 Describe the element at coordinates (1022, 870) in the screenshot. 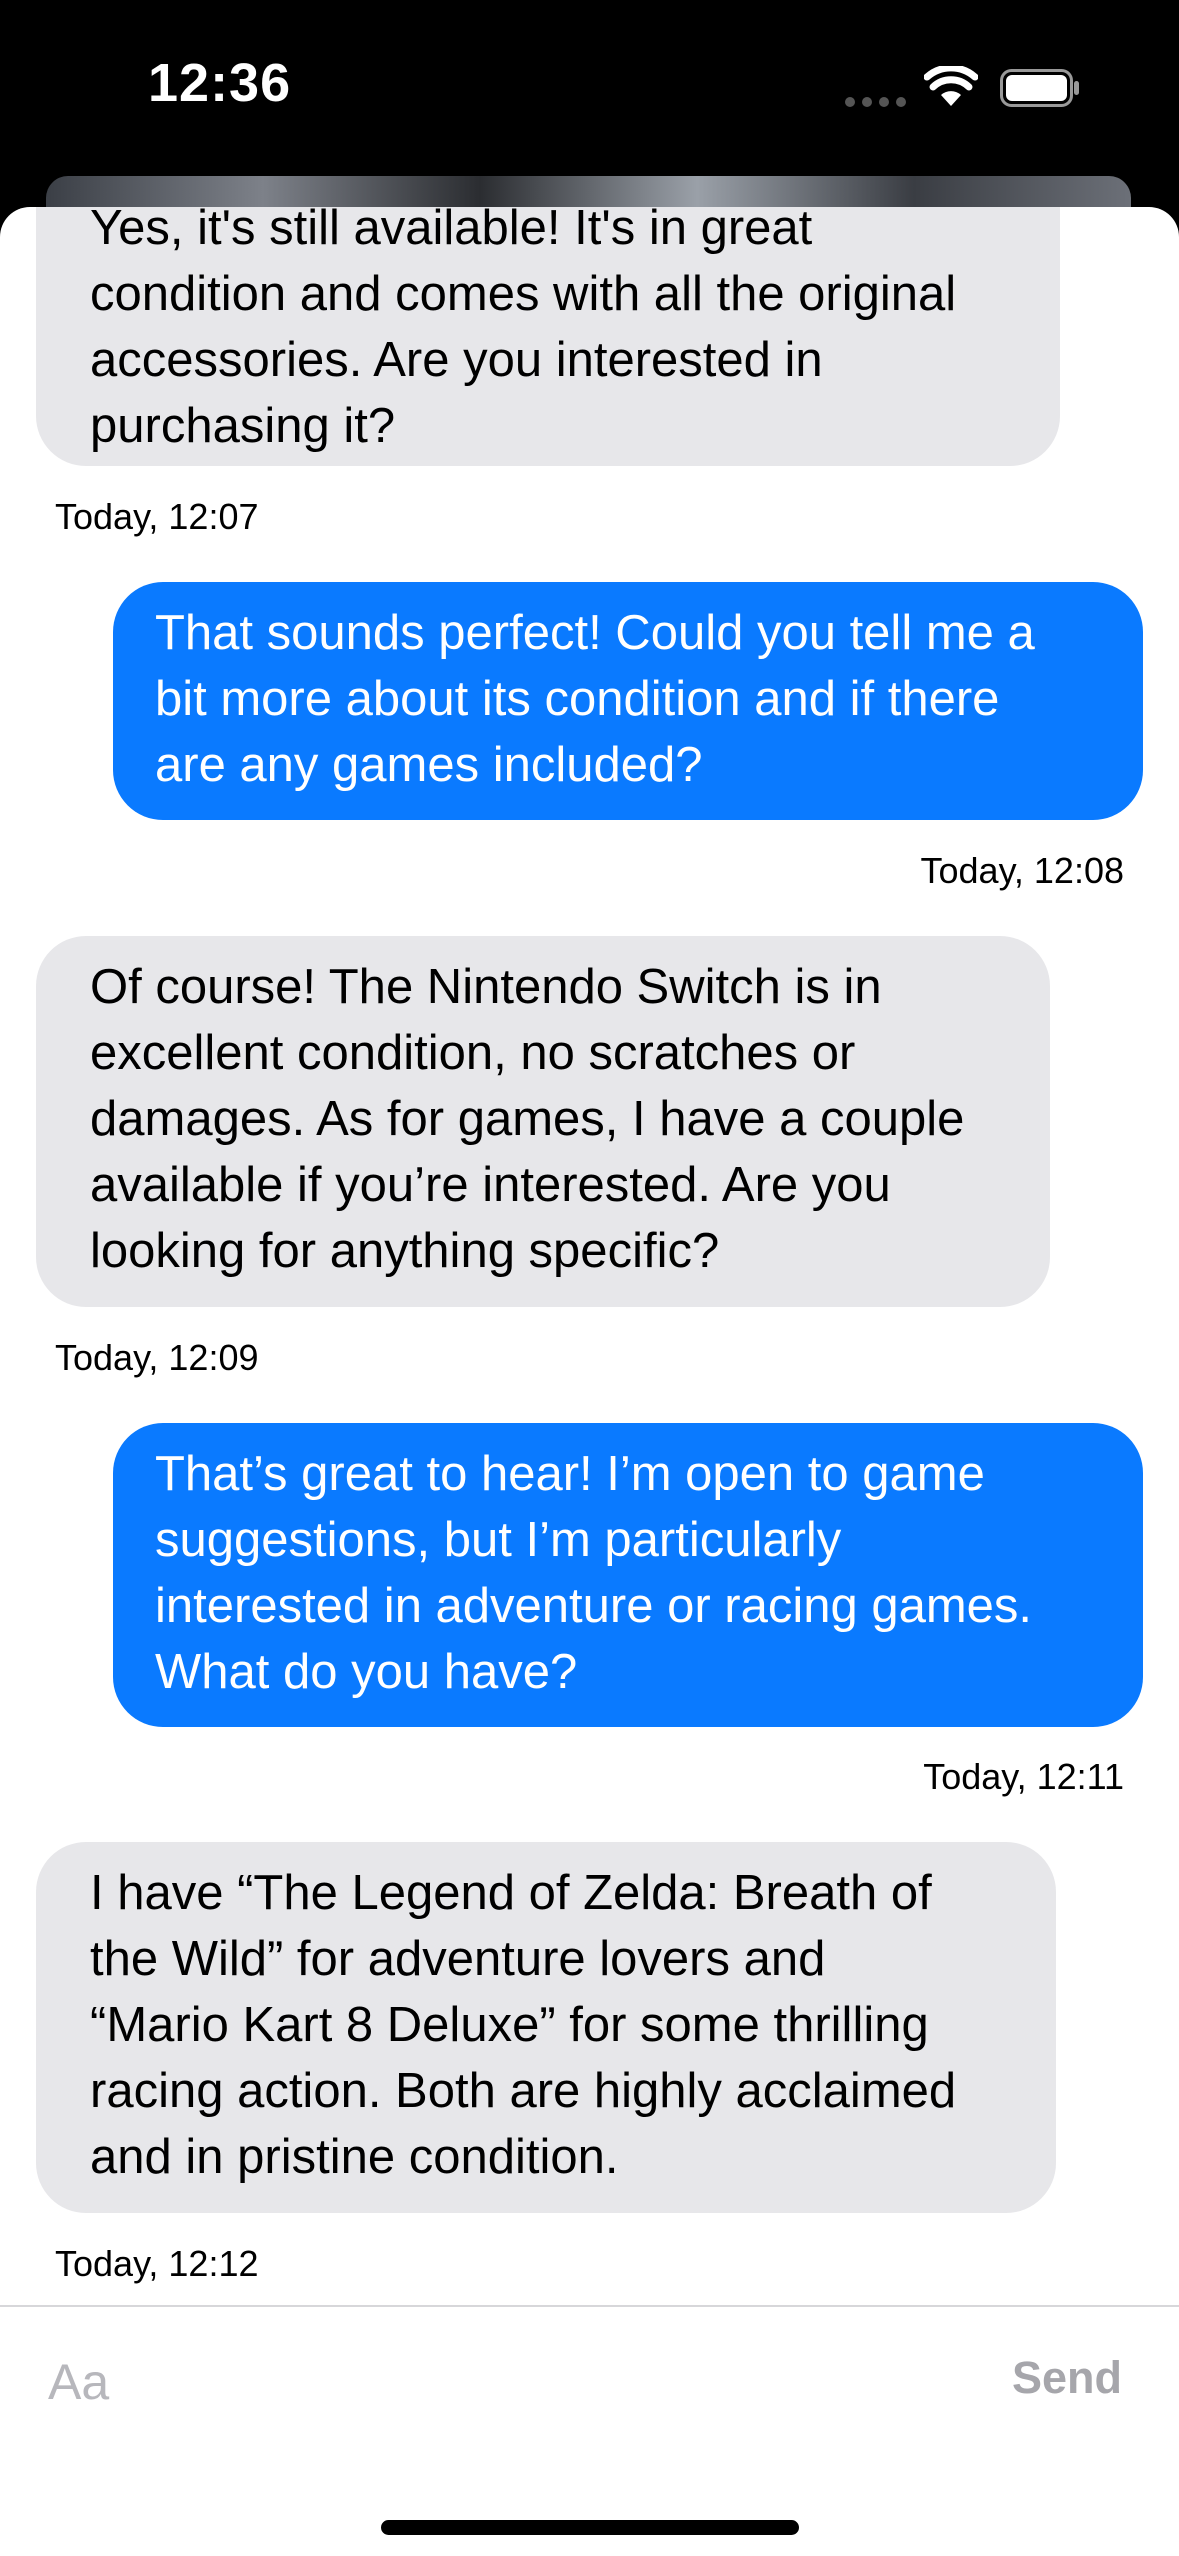

I see `message-timestamp: Today, 12:08` at that location.